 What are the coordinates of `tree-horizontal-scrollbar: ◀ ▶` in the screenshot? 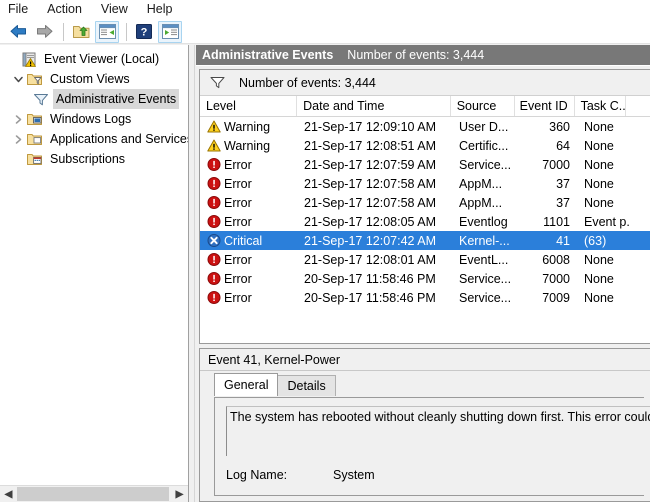 It's located at (94, 493).